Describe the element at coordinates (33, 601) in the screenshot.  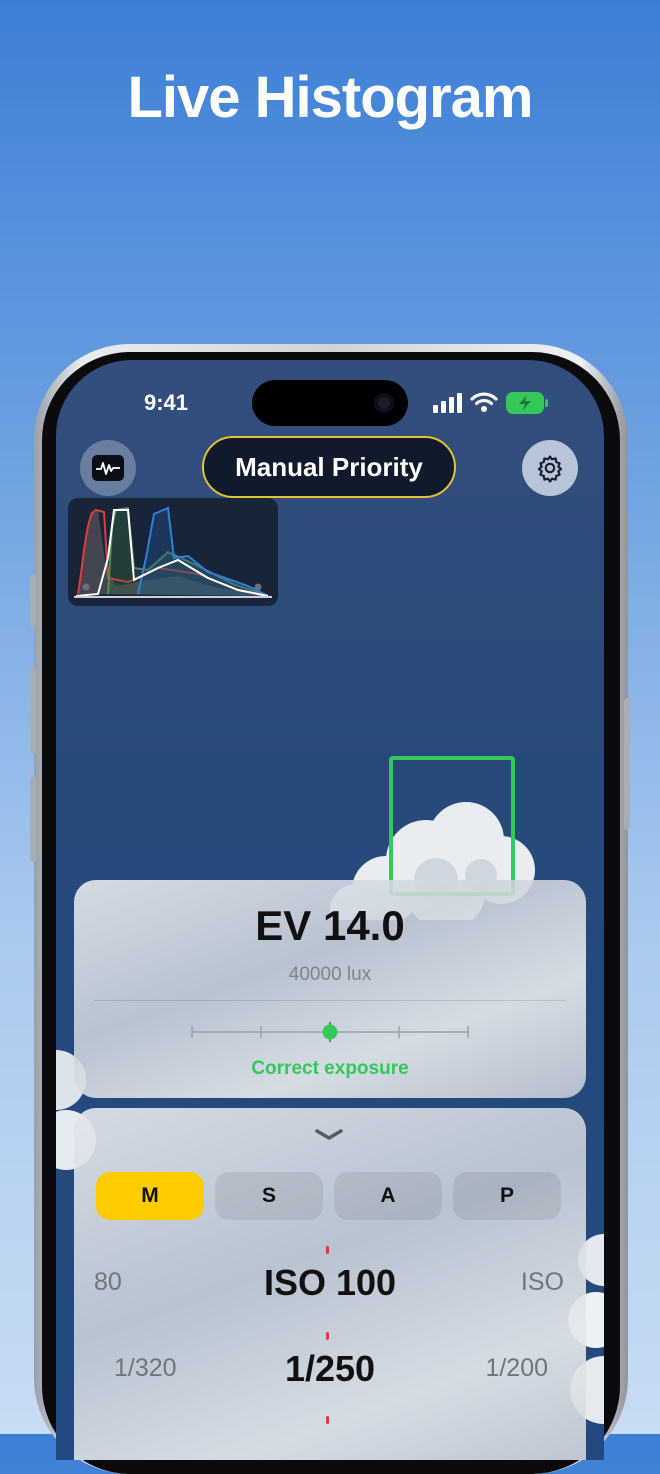
I see `action-button` at that location.